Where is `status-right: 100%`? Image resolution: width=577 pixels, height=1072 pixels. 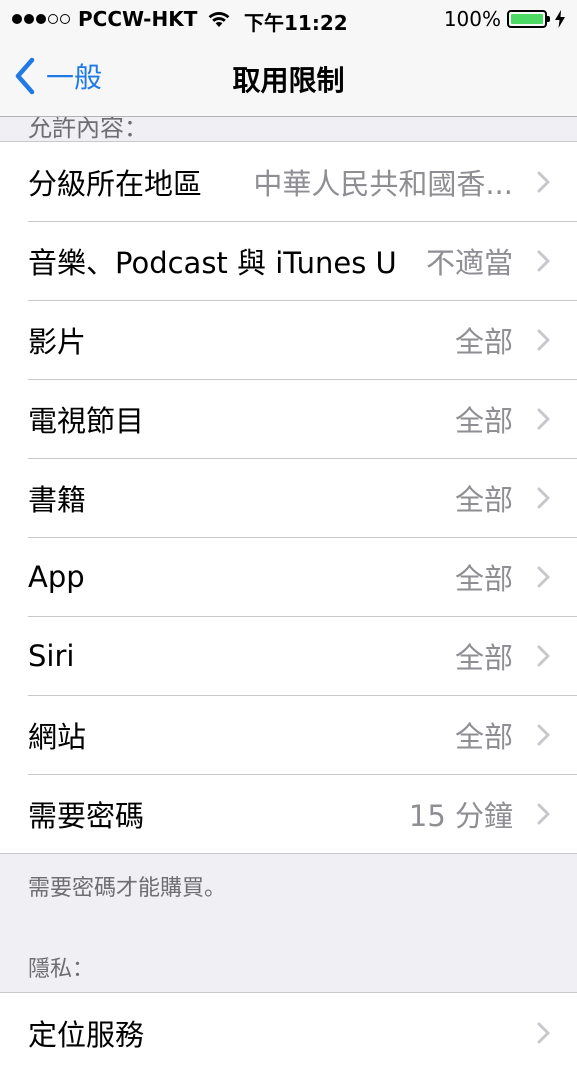 status-right: 100% is located at coordinates (504, 19).